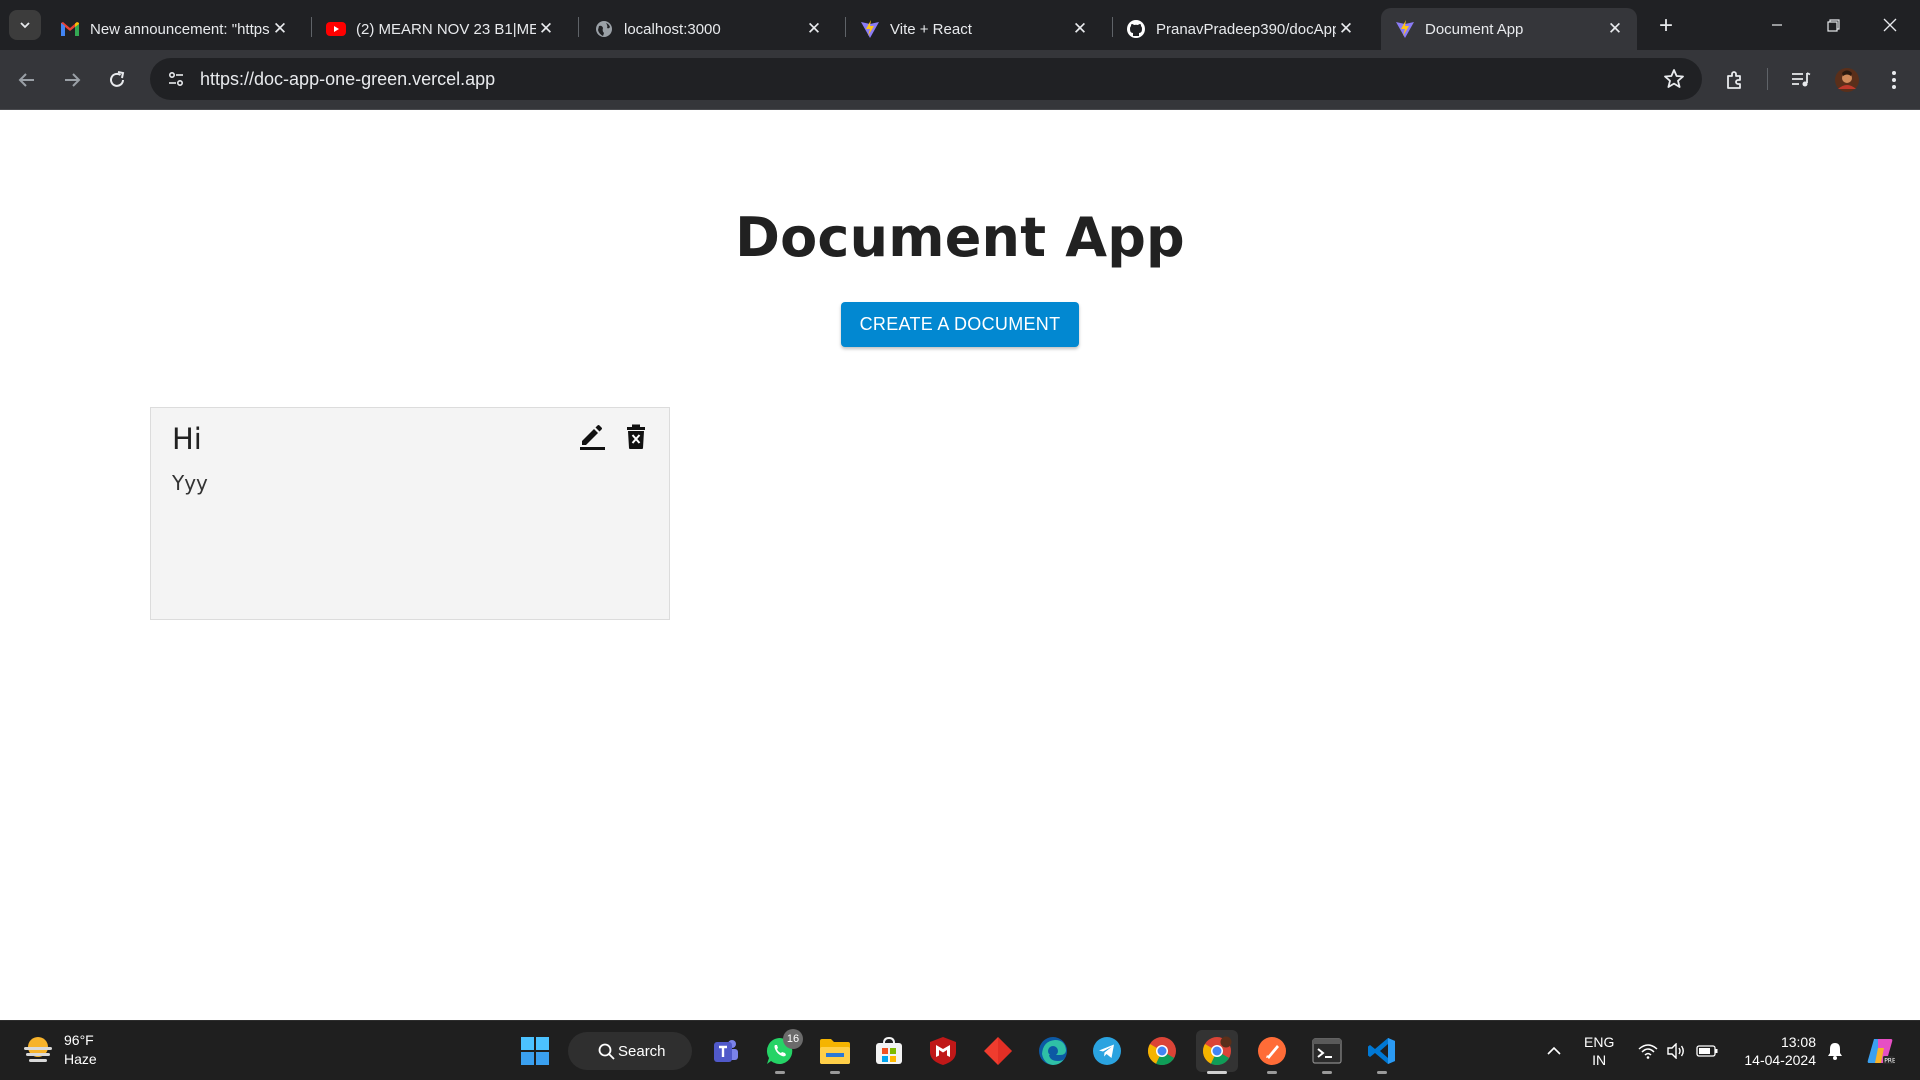 Image resolution: width=1920 pixels, height=1080 pixels. Describe the element at coordinates (926, 79) in the screenshot. I see `address-bar: https://doc-app-one-green.vercel.app` at that location.